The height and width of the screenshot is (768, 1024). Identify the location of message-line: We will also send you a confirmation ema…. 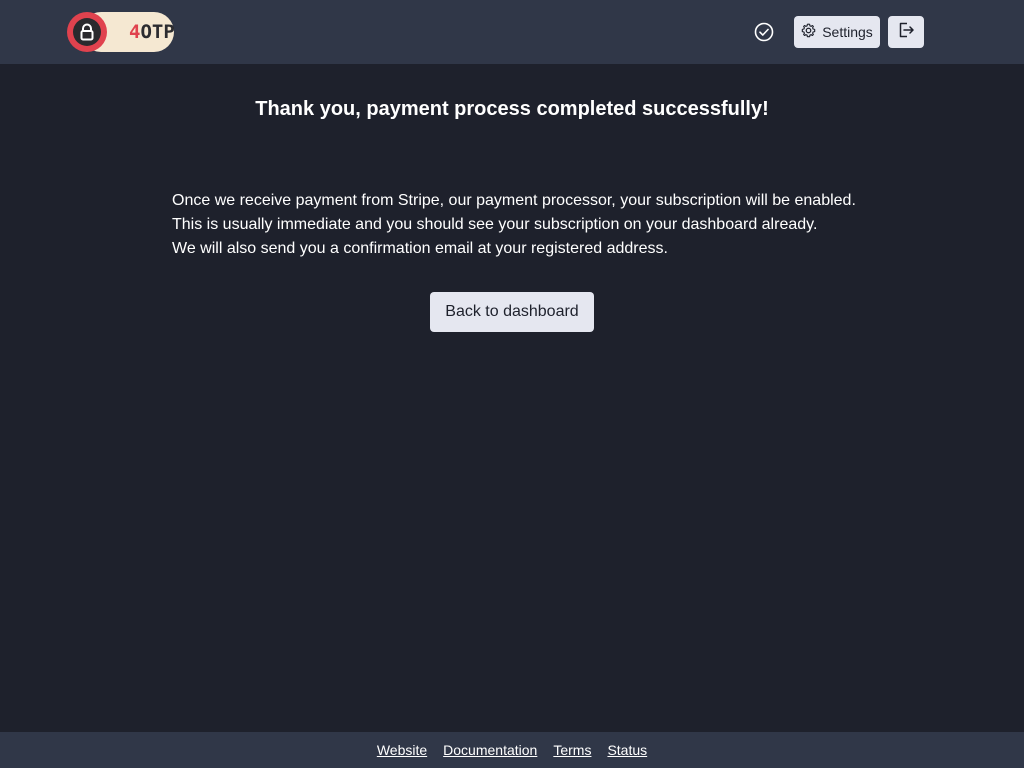
(420, 248).